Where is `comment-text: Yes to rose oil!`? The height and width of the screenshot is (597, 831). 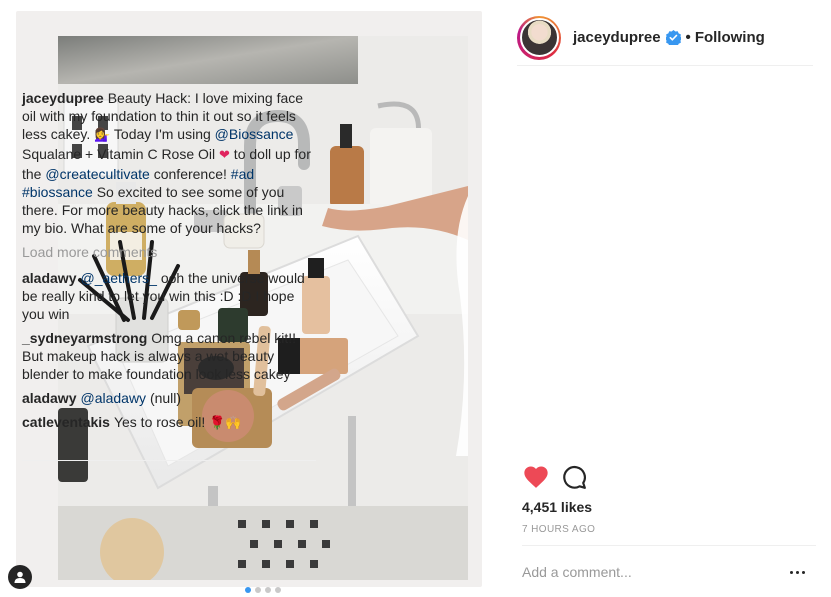
comment-text: Yes to rose oil! is located at coordinates (161, 422).